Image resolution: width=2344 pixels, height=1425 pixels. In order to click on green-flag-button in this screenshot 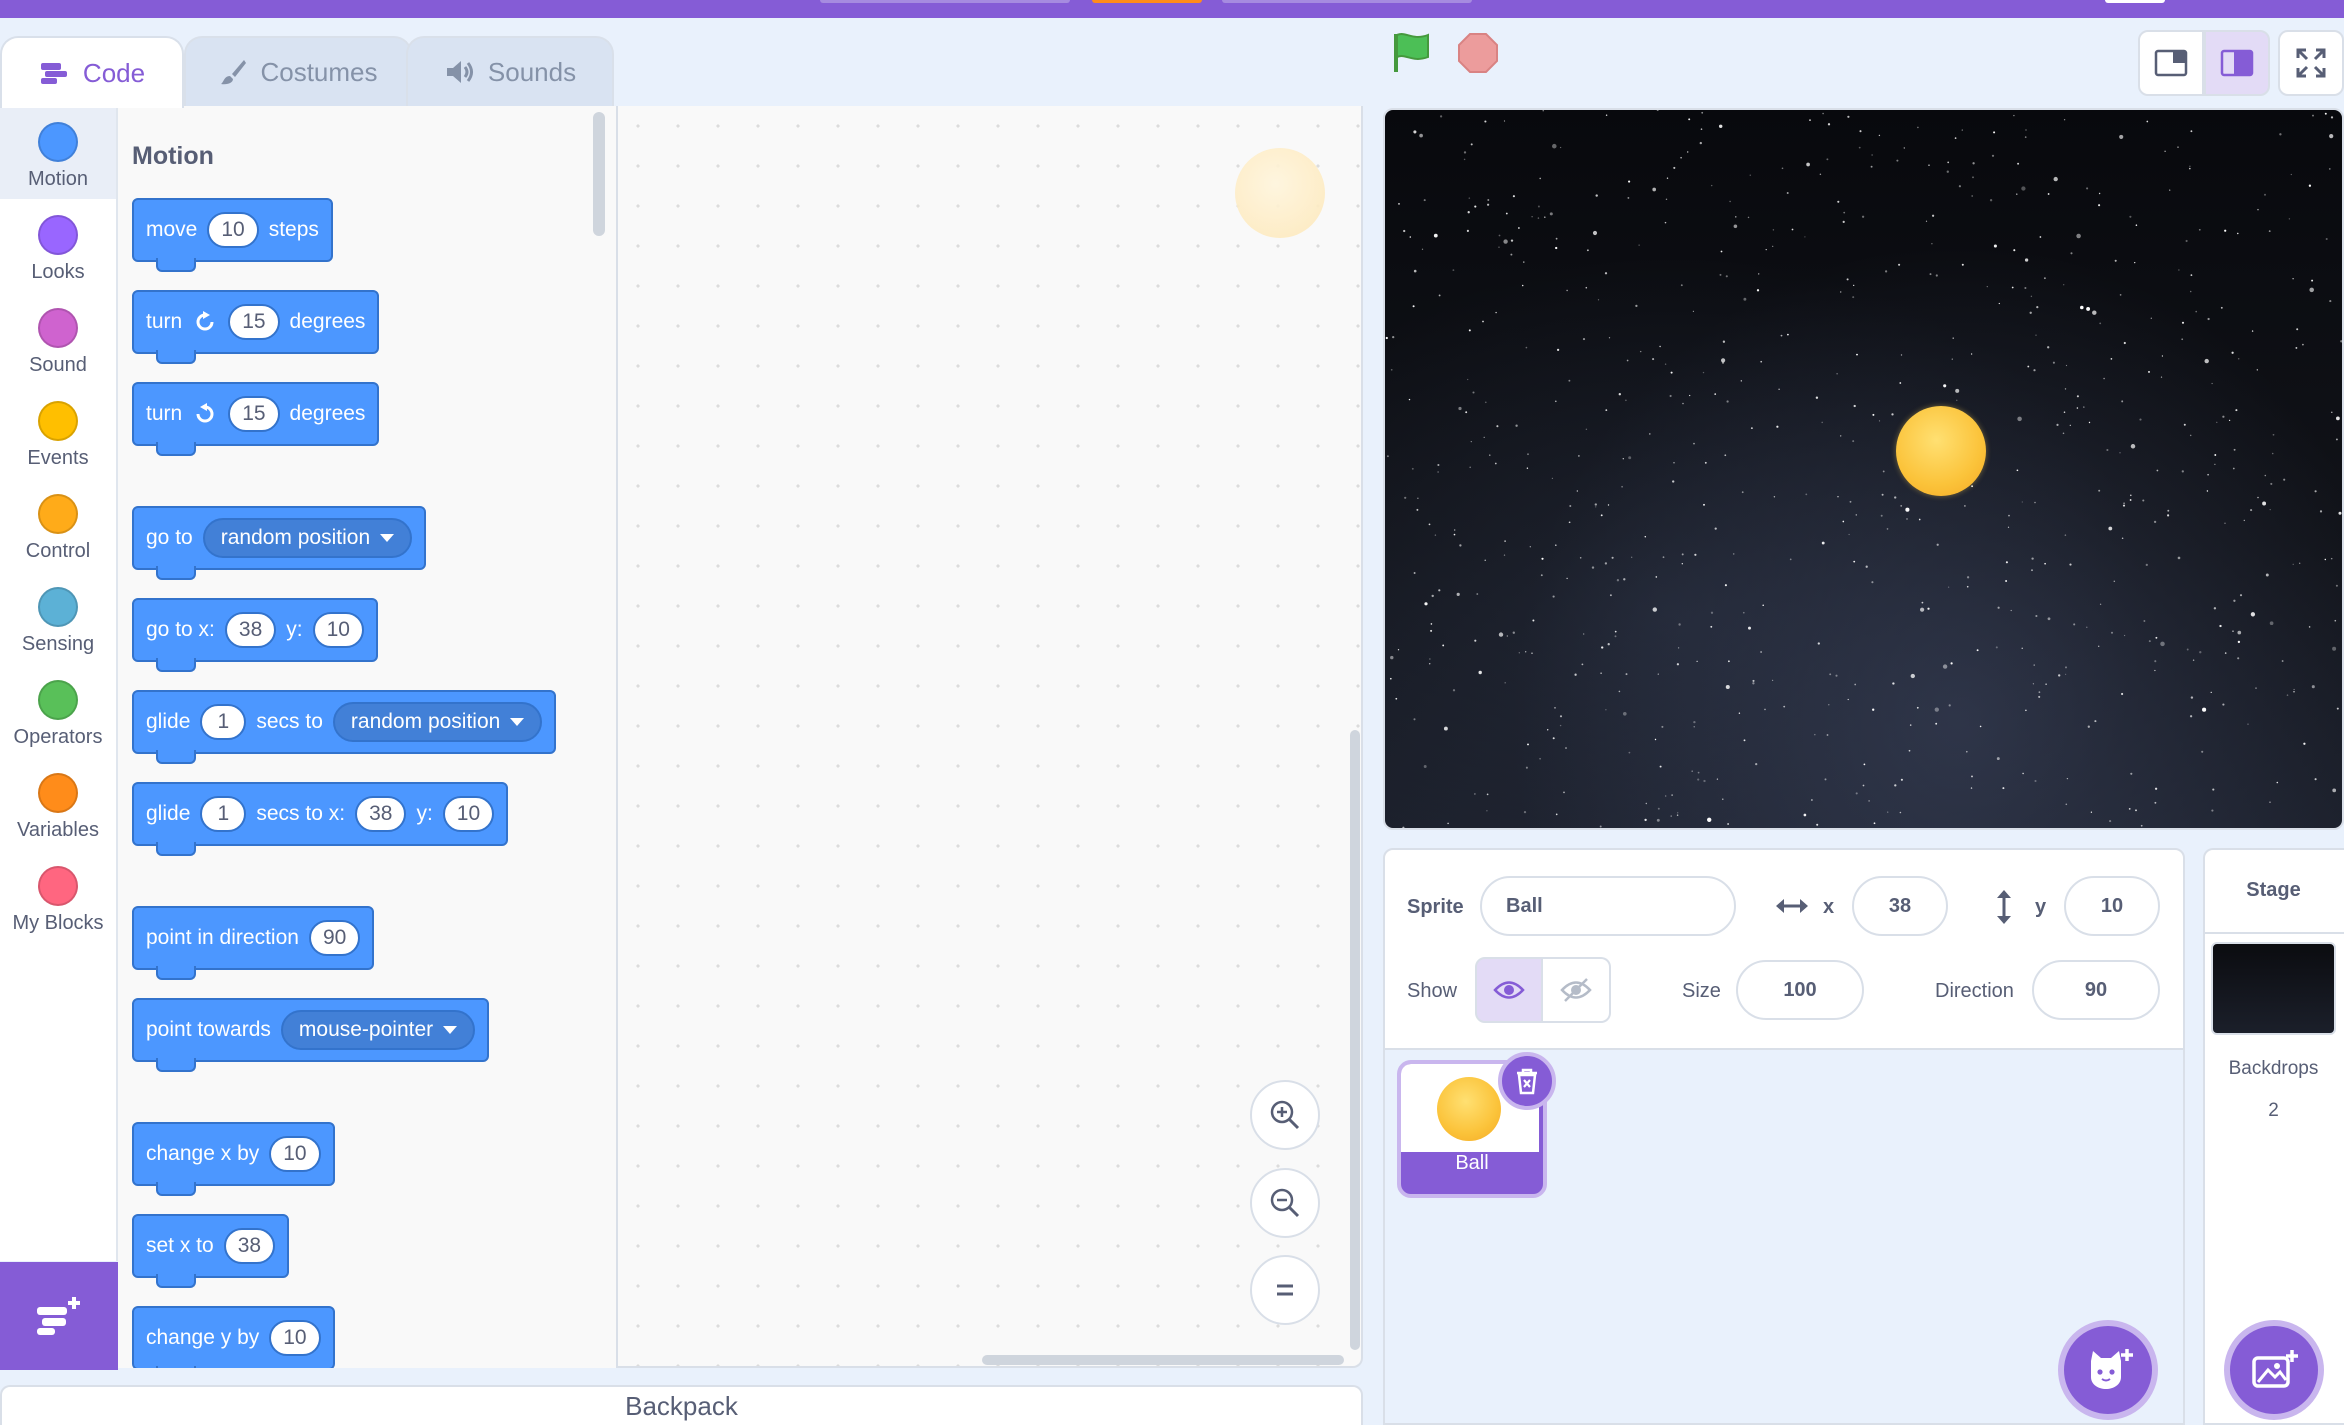, I will do `click(1412, 55)`.